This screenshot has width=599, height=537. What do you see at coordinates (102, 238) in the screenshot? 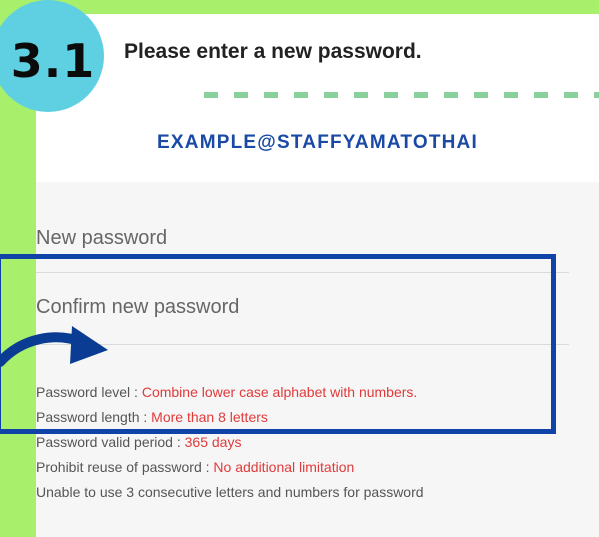
I see `new-password-placeholder: New password` at bounding box center [102, 238].